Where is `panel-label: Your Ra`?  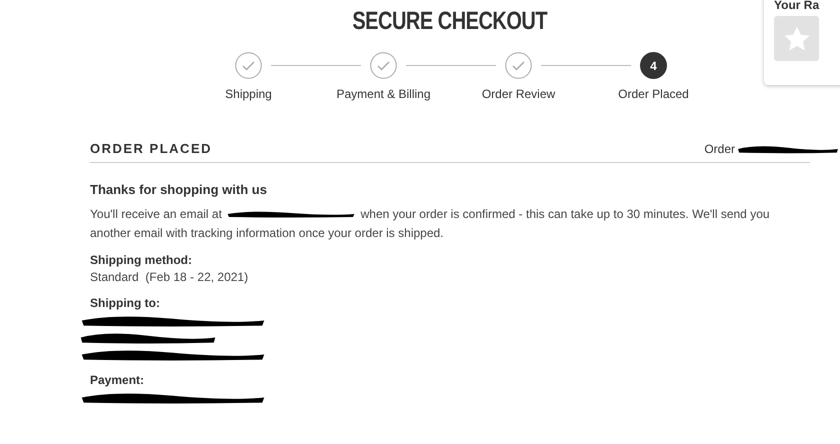
panel-label: Your Ra is located at coordinates (797, 7).